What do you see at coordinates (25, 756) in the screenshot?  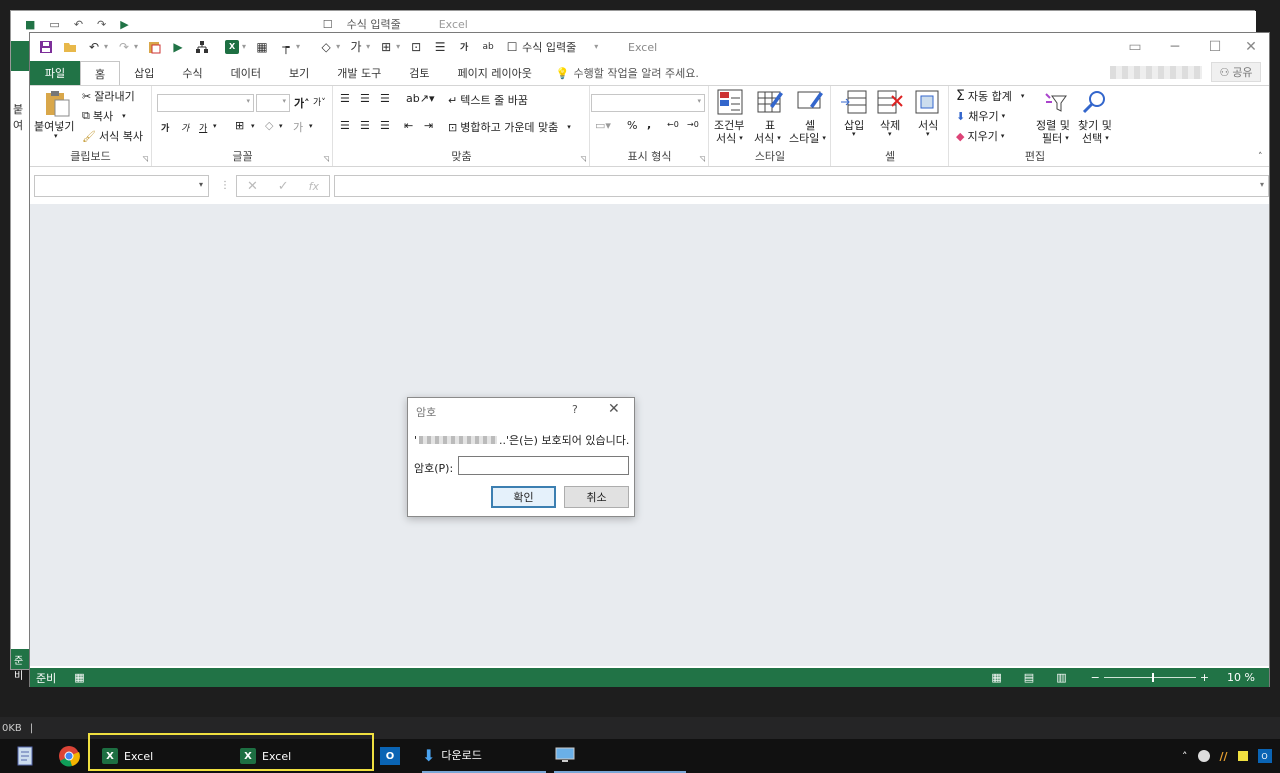 I see `notepad-app` at bounding box center [25, 756].